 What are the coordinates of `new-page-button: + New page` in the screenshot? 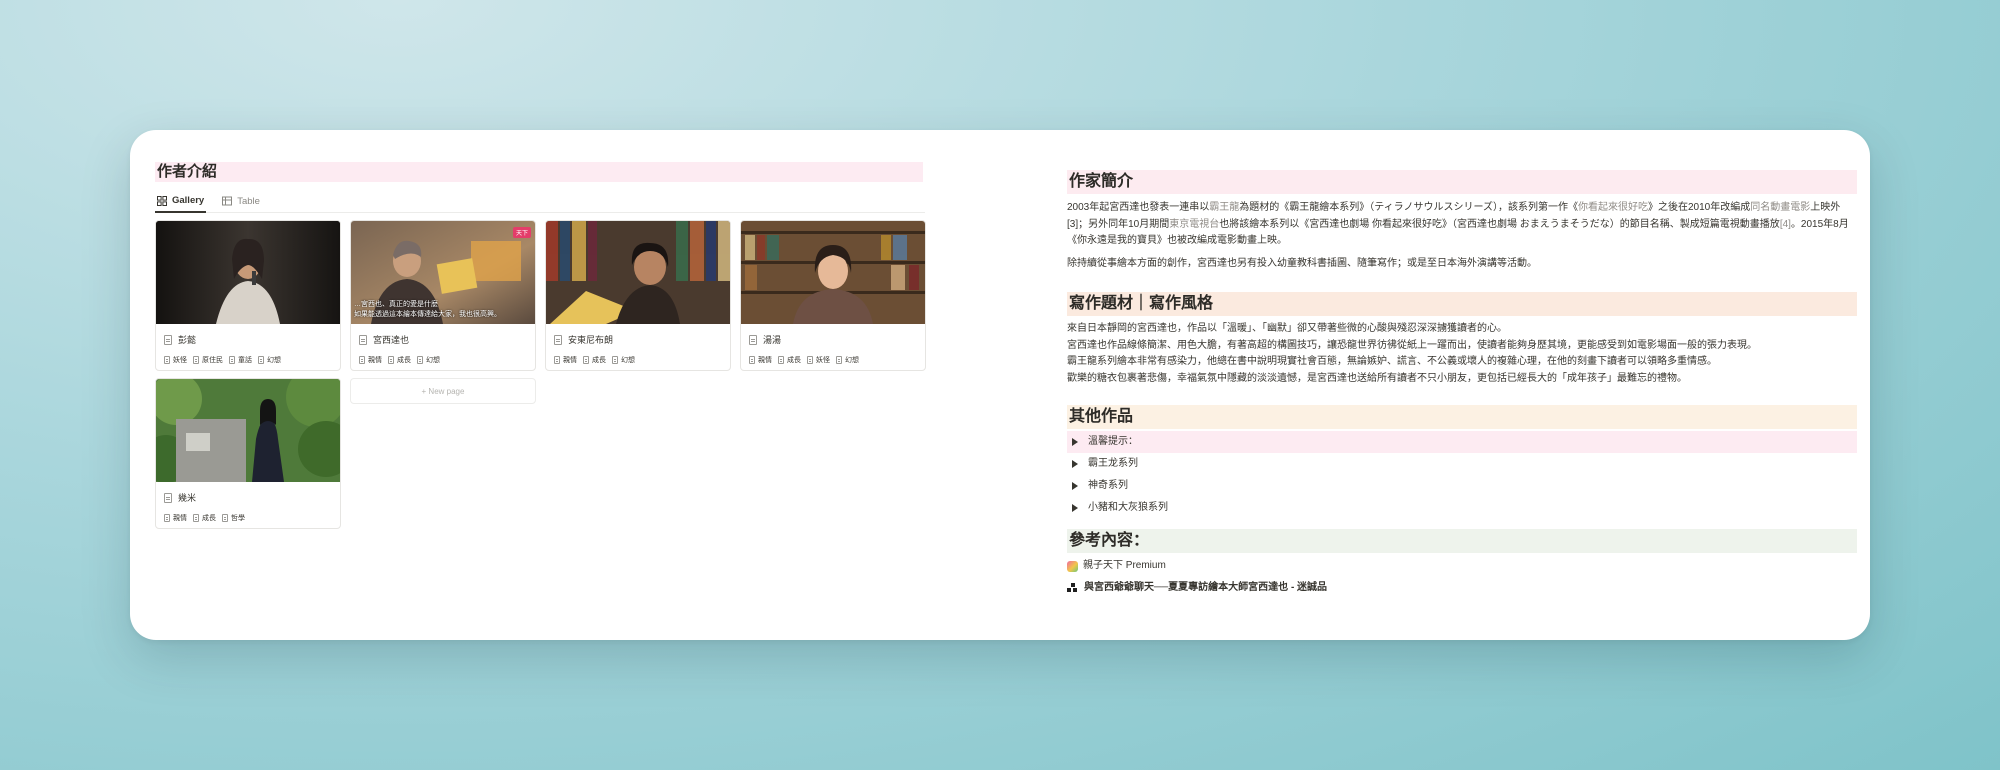 It's located at (443, 391).